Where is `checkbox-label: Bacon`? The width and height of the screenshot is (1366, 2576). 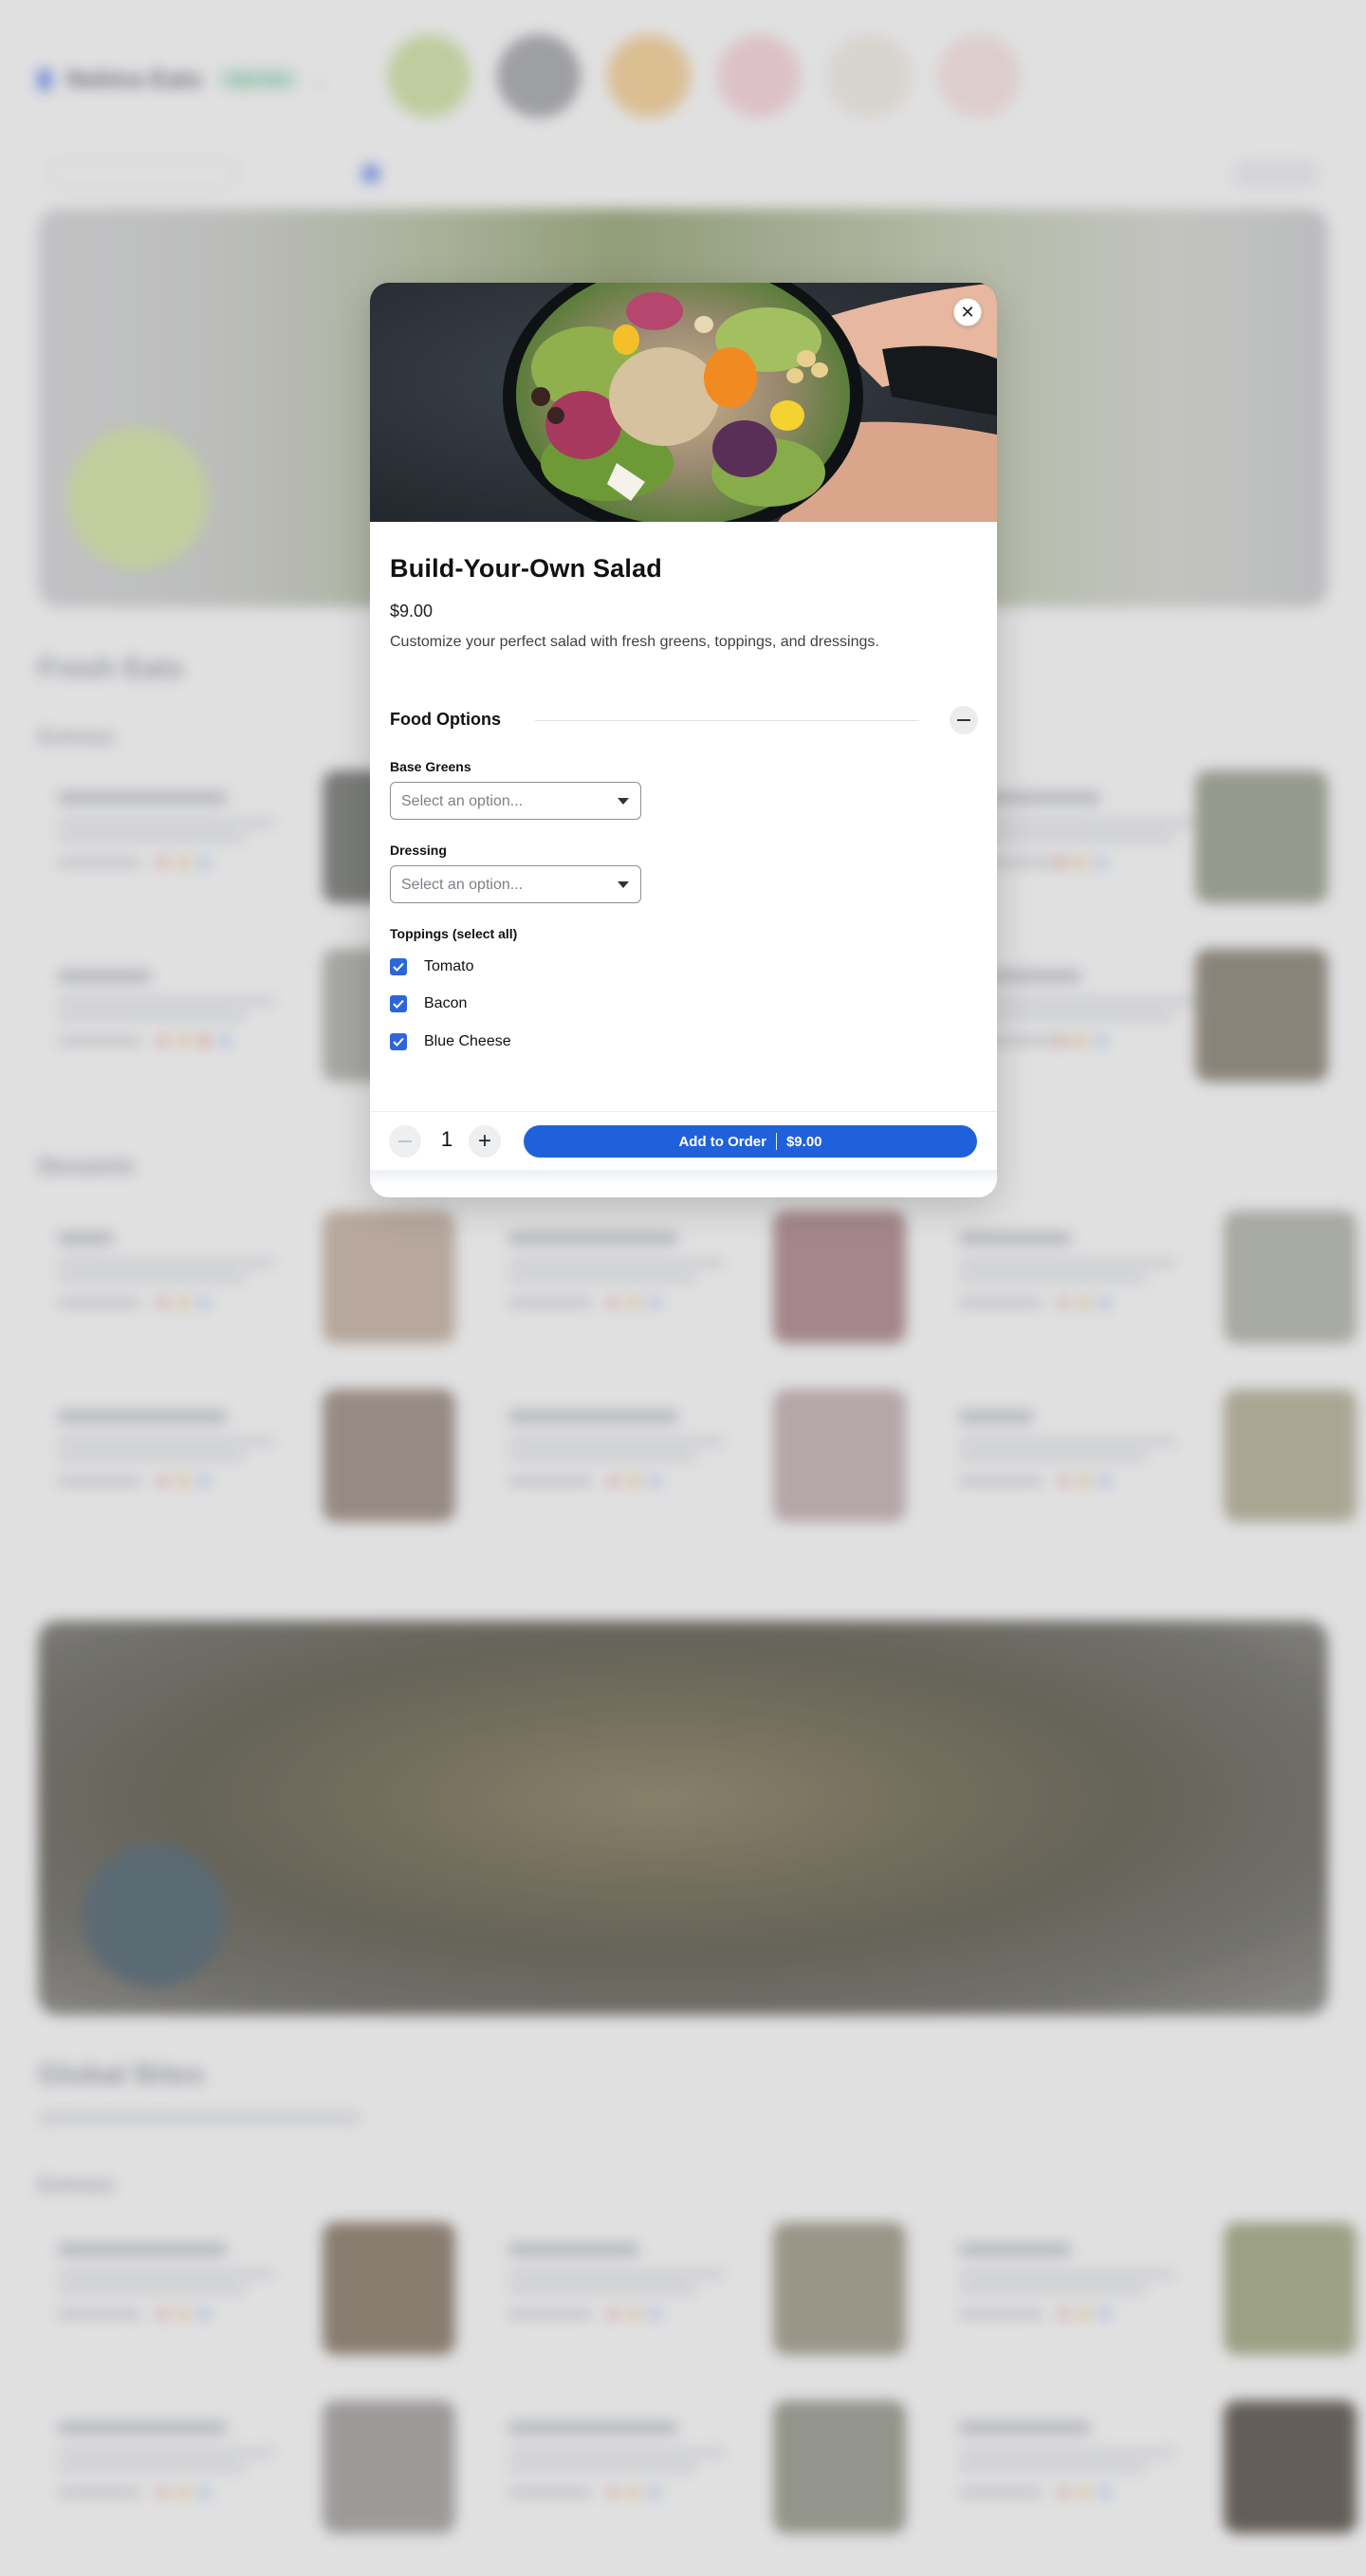
checkbox-label: Bacon is located at coordinates (446, 1003).